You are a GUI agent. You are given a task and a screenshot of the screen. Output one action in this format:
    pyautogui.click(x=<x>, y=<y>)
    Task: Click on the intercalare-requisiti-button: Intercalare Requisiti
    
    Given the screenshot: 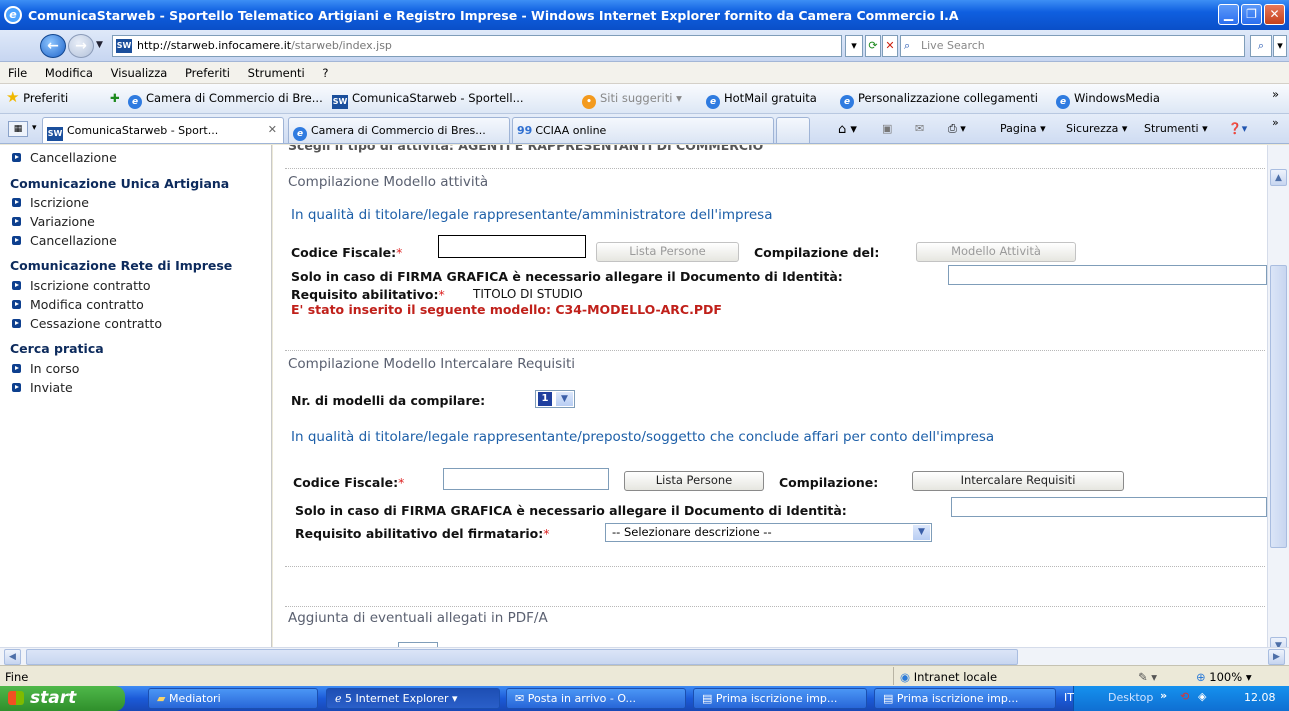 What is the action you would take?
    pyautogui.click(x=1018, y=481)
    